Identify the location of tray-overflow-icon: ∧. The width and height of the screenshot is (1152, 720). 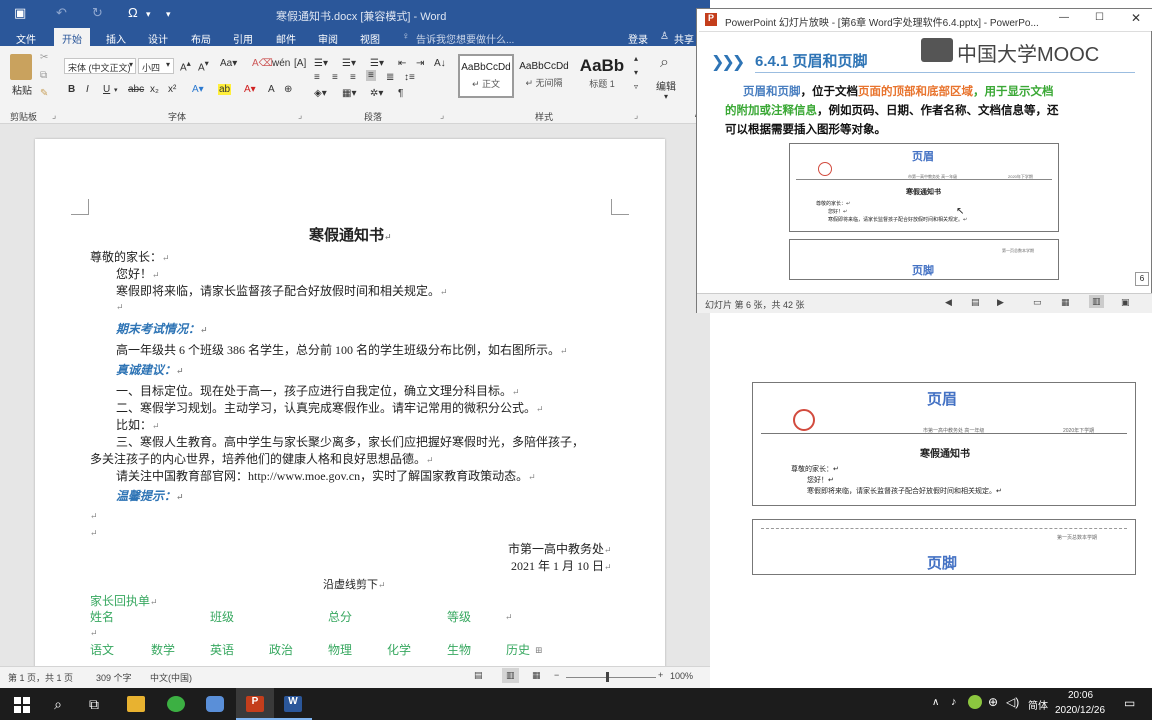
(935, 702).